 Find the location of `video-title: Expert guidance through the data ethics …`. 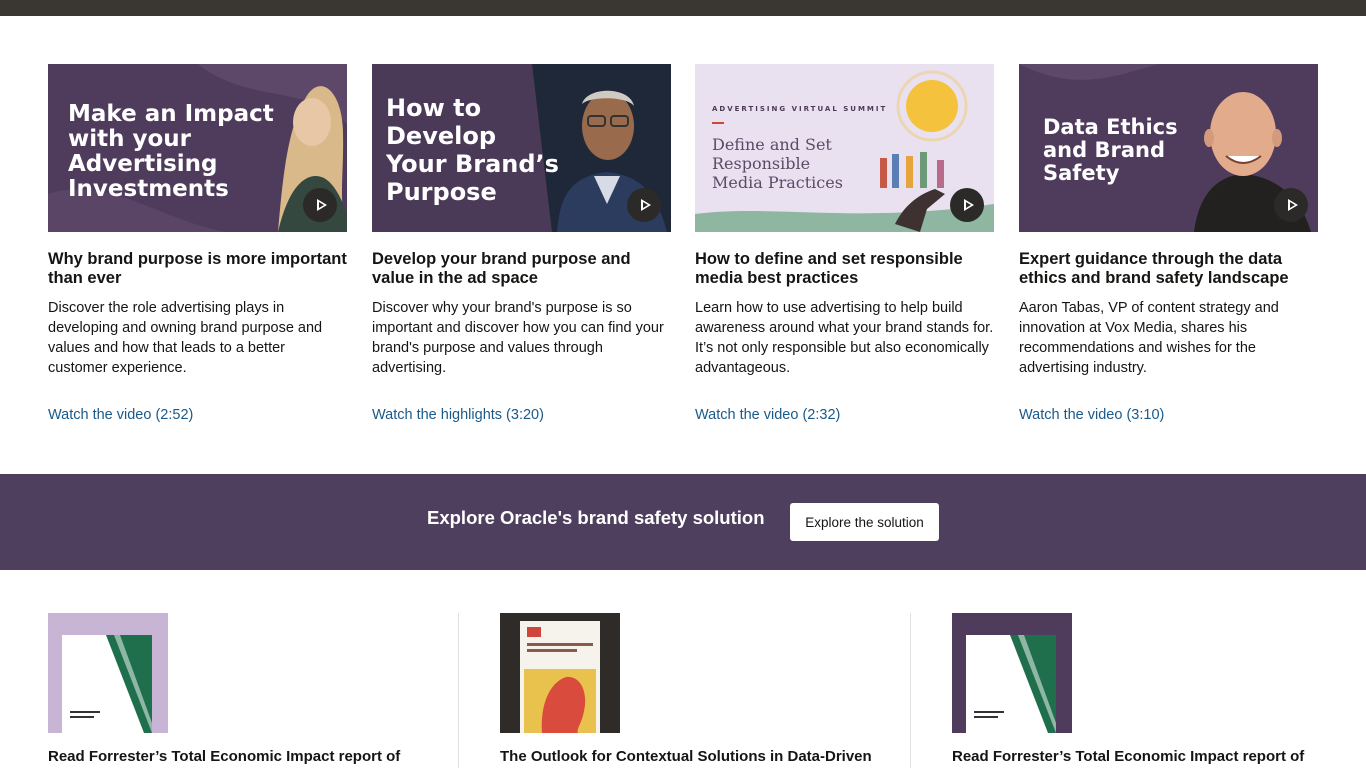

video-title: Expert guidance through the data ethics … is located at coordinates (1154, 268).